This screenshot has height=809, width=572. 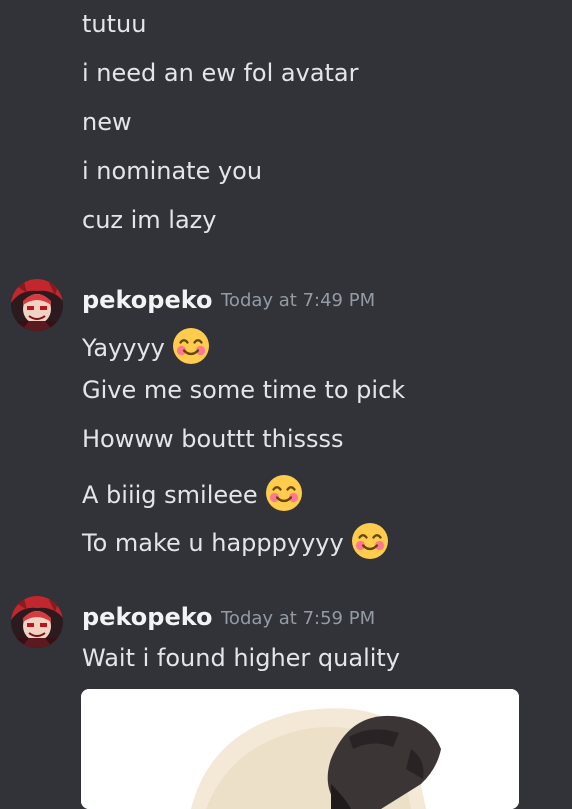 I want to click on message-timestamp: Today at 7:49 PM, so click(x=298, y=301).